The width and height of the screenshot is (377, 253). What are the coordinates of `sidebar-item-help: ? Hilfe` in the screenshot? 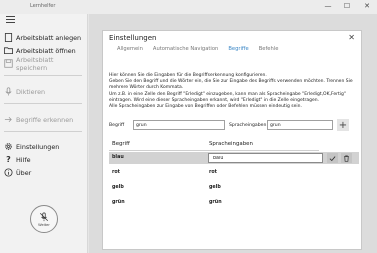 It's located at (45, 159).